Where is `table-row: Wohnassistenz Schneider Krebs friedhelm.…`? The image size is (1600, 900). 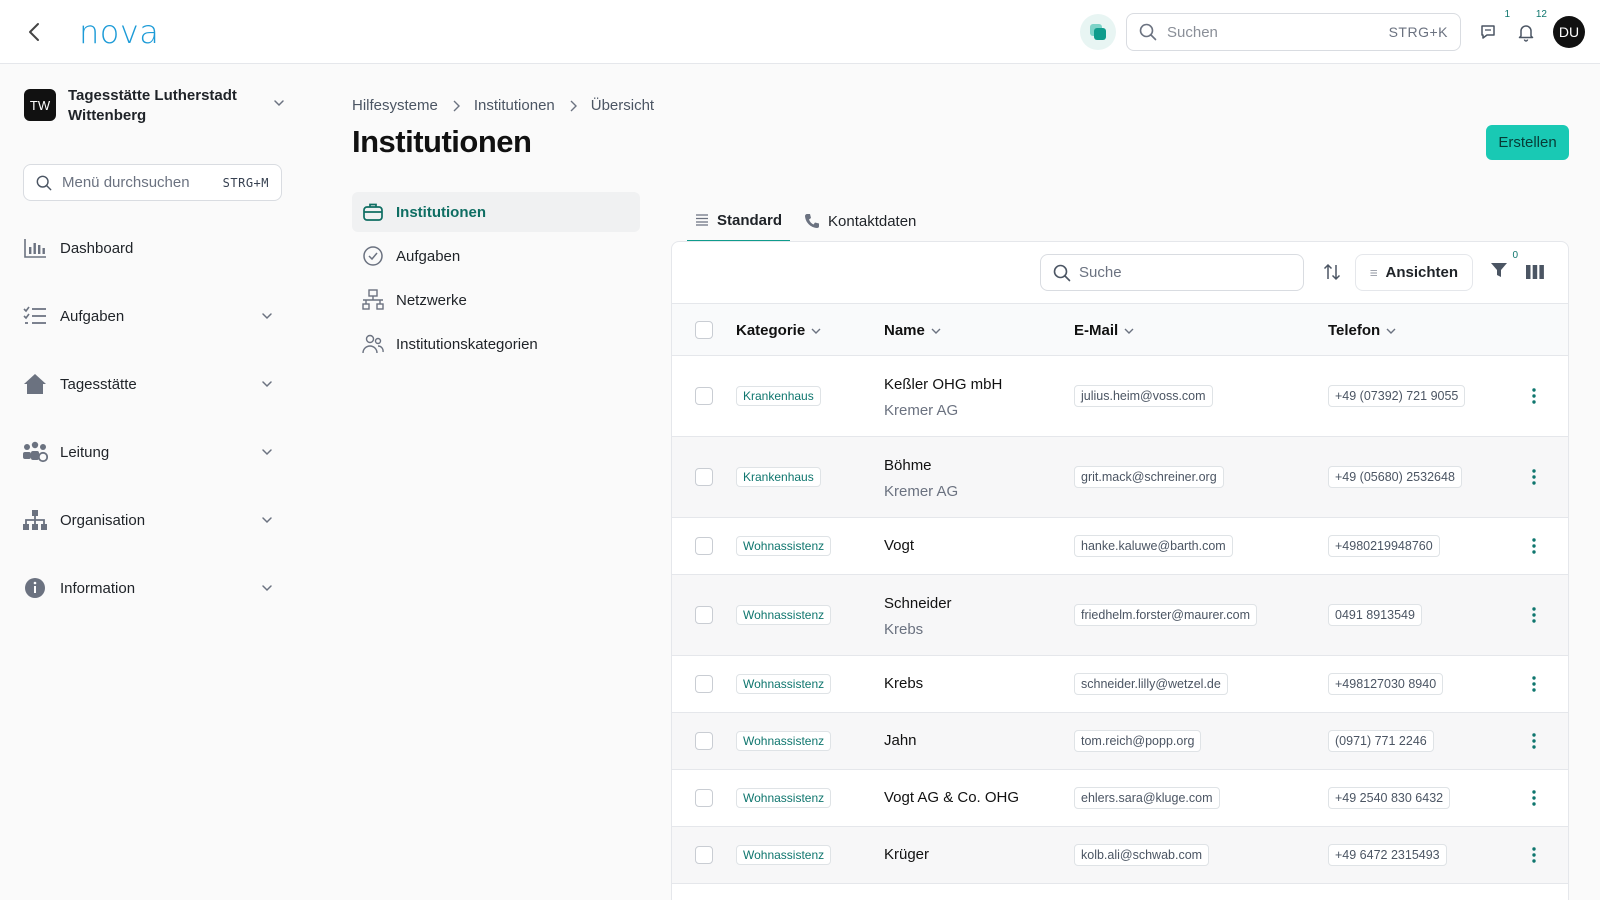 table-row: Wohnassistenz Schneider Krebs friedhelm.… is located at coordinates (1120, 615).